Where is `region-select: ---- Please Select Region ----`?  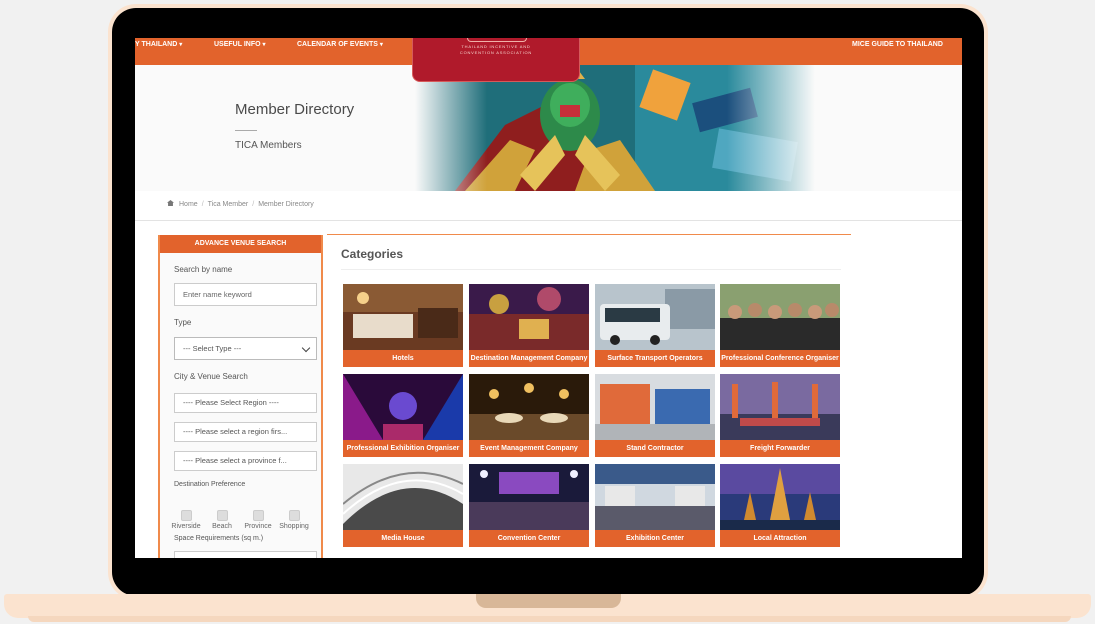
region-select: ---- Please Select Region ---- is located at coordinates (245, 403).